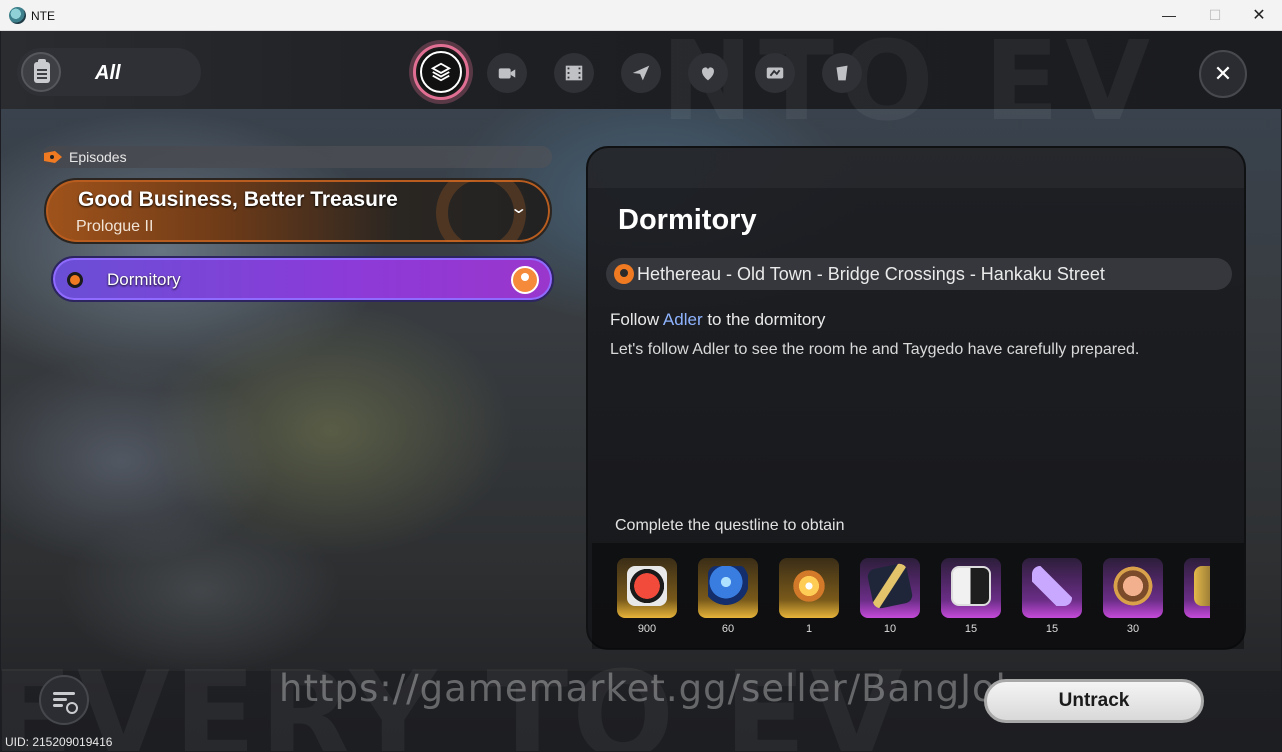  What do you see at coordinates (890, 586) in the screenshot?
I see `book-icon` at bounding box center [890, 586].